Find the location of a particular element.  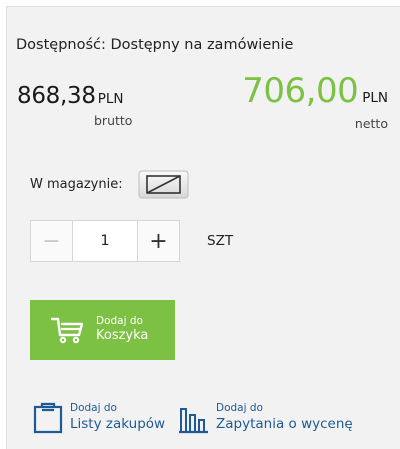

add-to-quote-request-link: Dodaj do Zapytania o wycenę is located at coordinates (265, 418).